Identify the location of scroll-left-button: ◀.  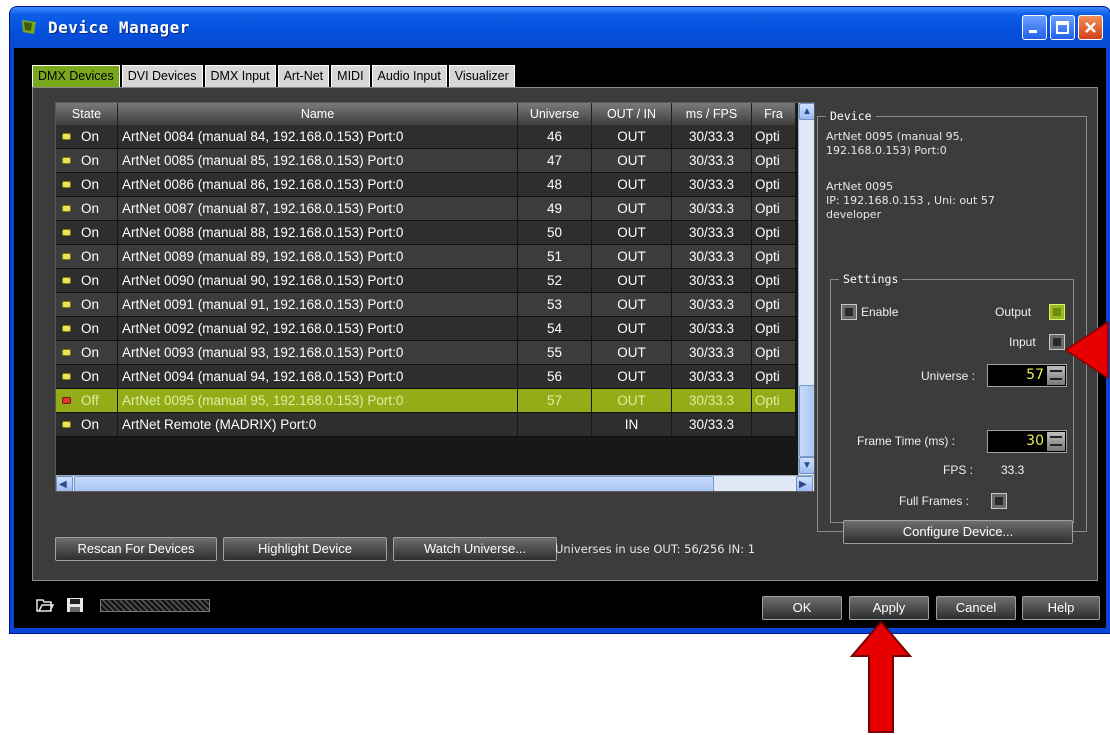
(64, 483).